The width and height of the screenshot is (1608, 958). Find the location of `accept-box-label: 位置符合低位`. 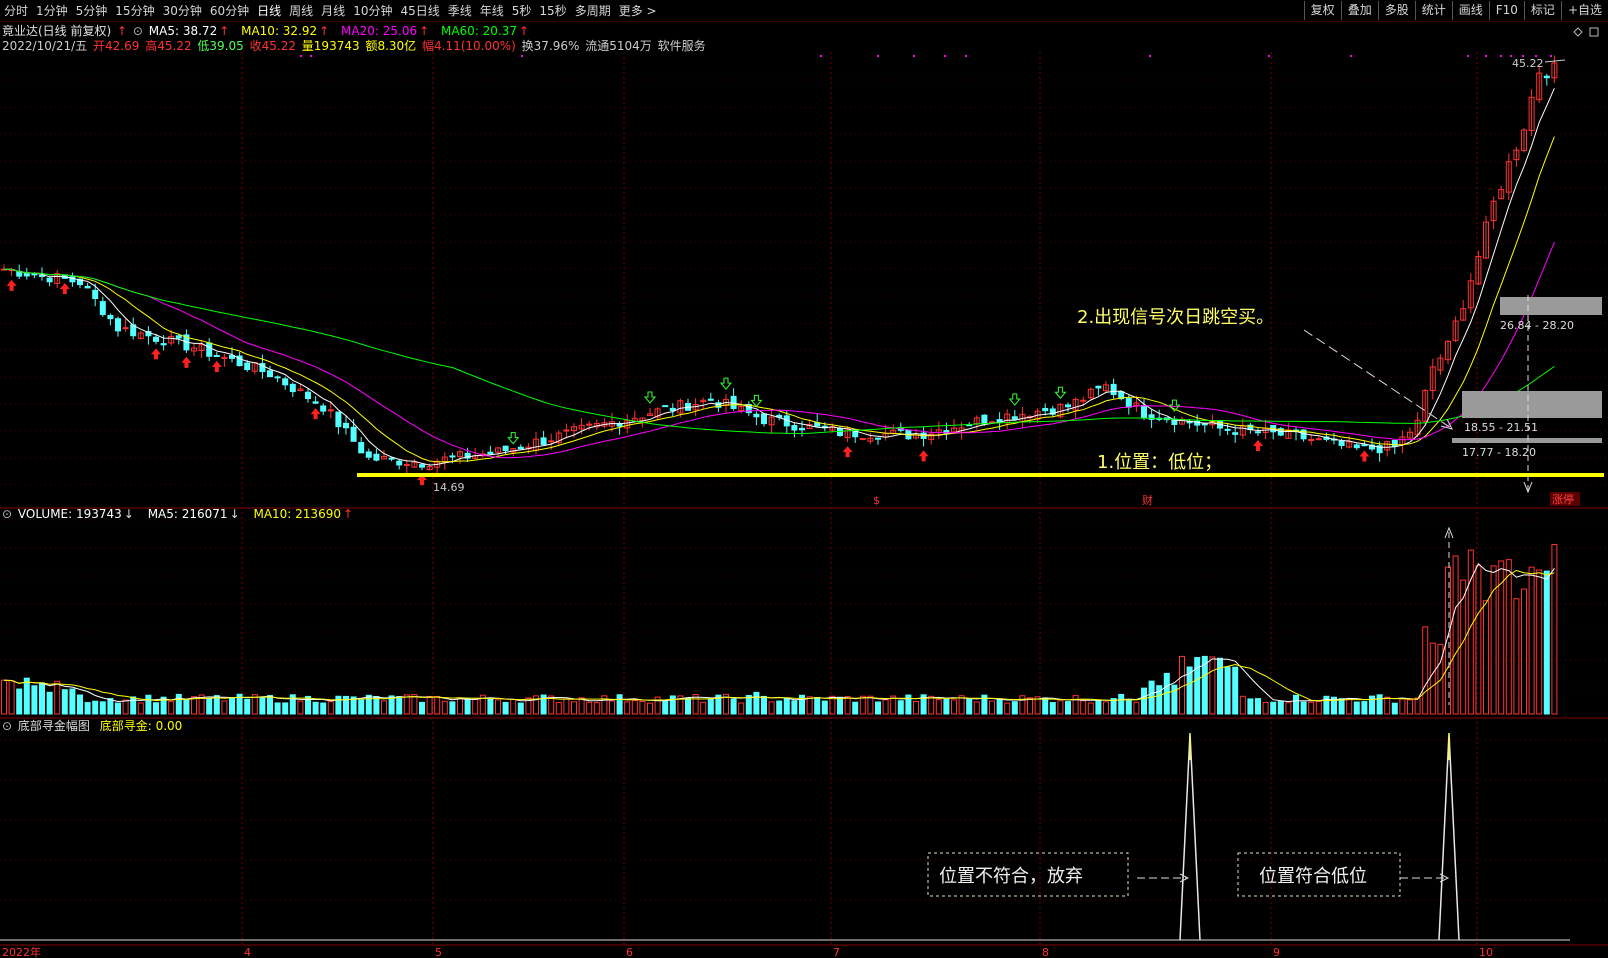

accept-box-label: 位置符合低位 is located at coordinates (1313, 876).